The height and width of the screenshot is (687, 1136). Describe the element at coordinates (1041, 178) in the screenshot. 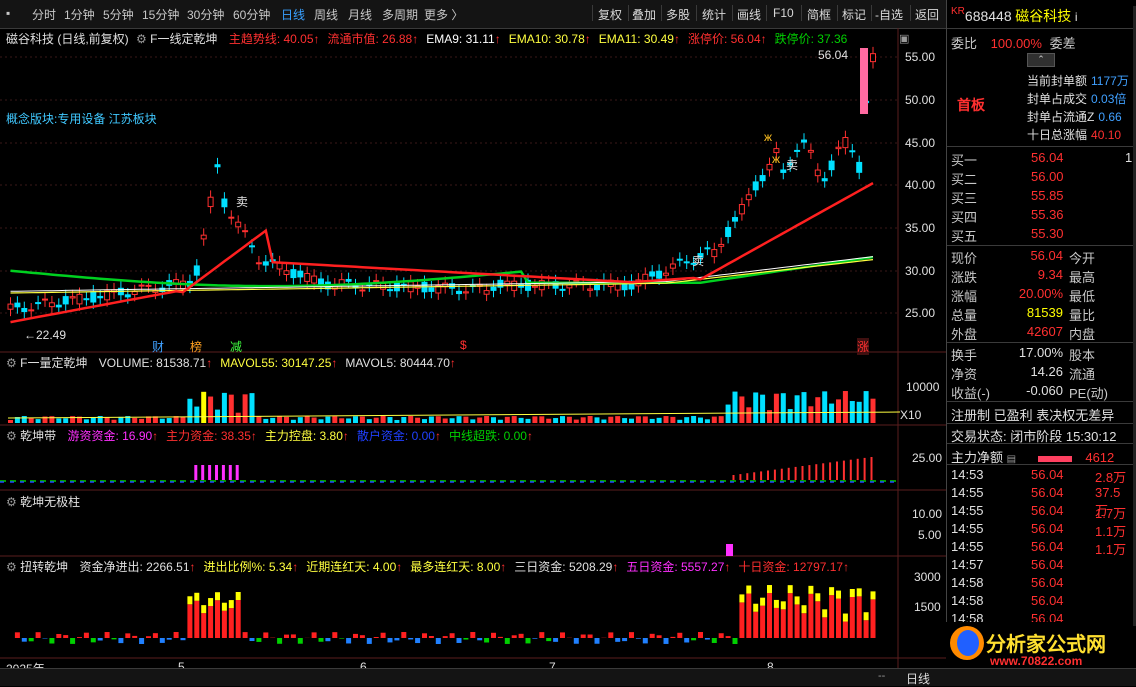

I see `bid-row: 买二56.00` at that location.